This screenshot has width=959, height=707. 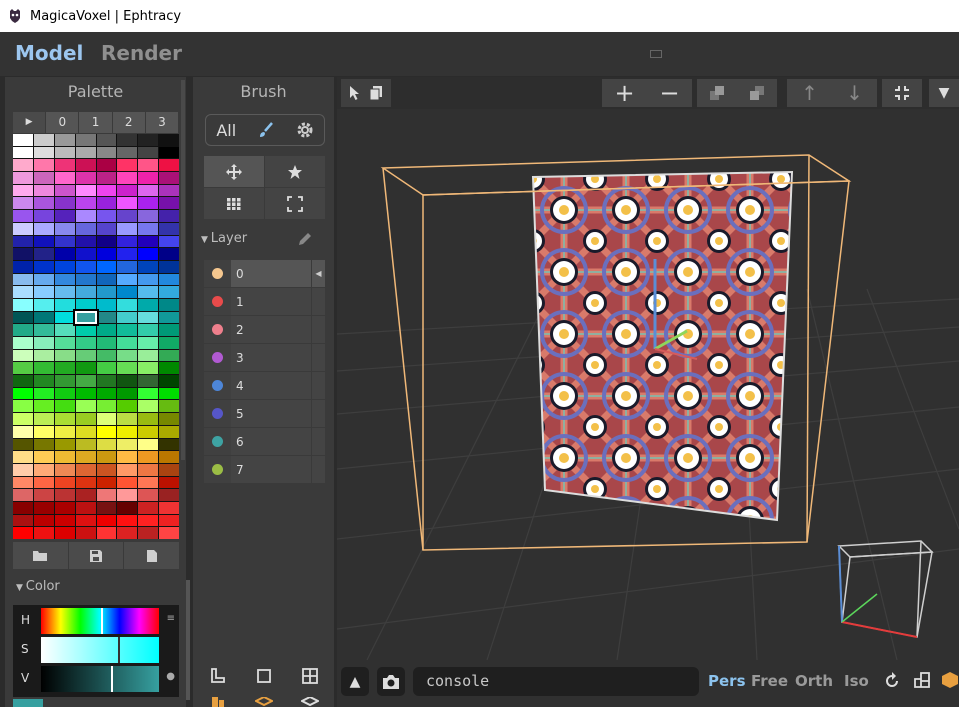 I want to click on cube-outline-icon, so click(x=310, y=702).